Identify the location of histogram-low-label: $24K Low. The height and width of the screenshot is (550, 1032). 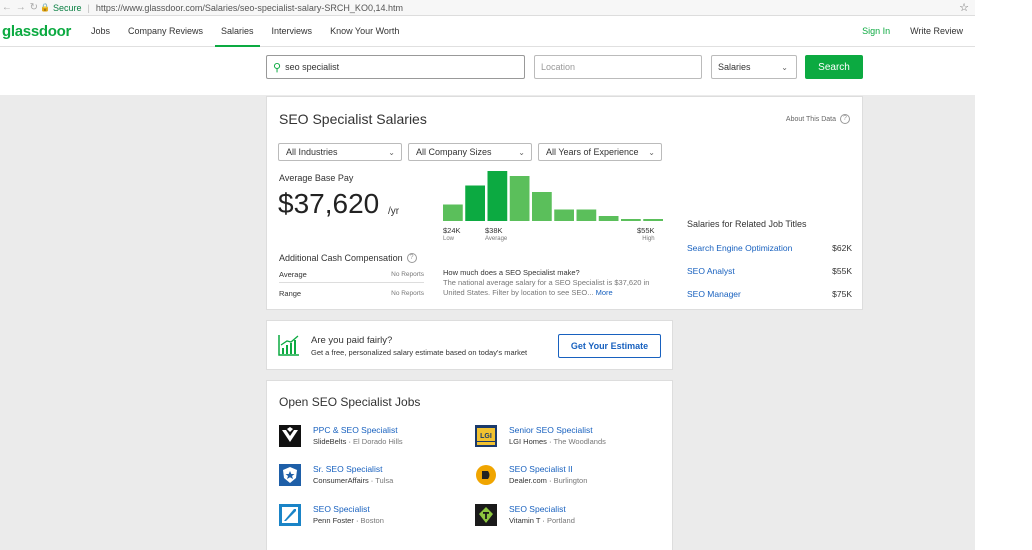
(452, 234).